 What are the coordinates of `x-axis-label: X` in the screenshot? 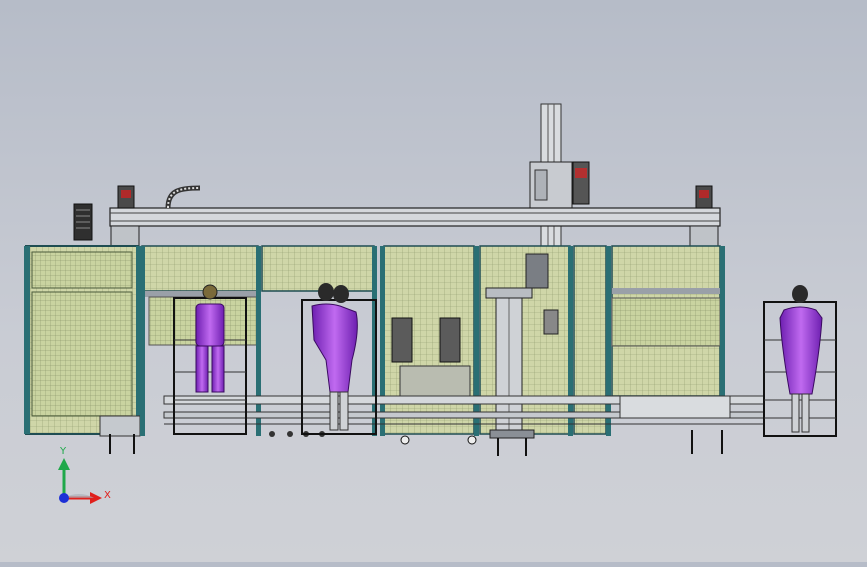 It's located at (107, 495).